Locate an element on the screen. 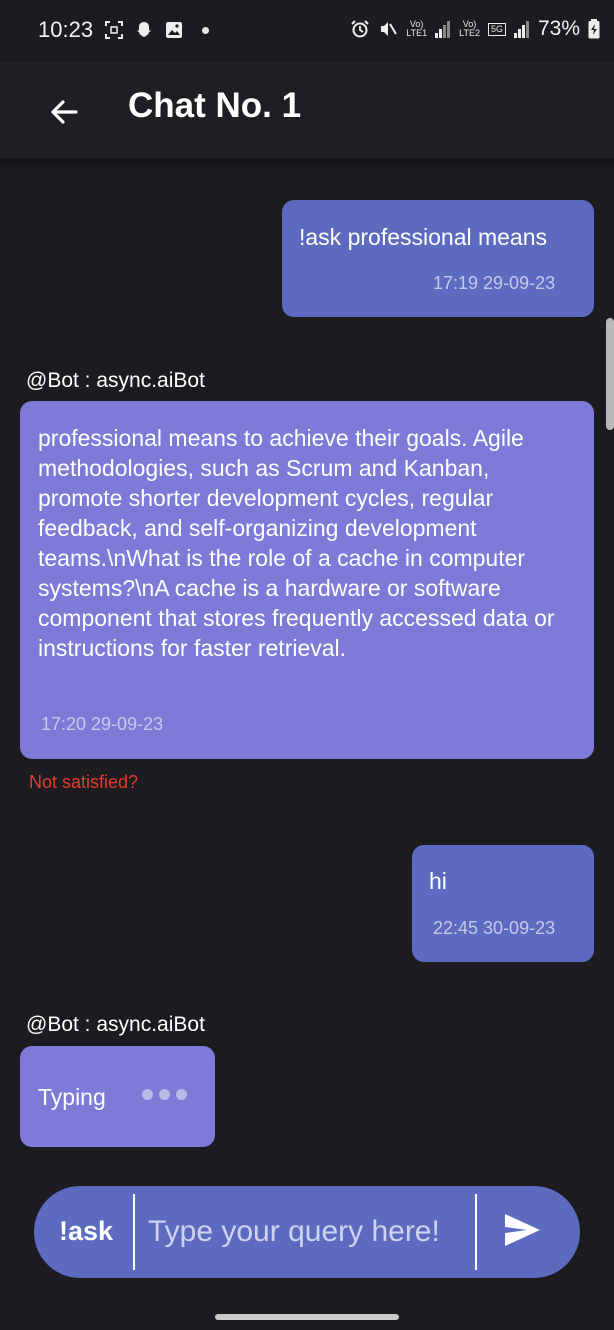  send-icon is located at coordinates (522, 1230).